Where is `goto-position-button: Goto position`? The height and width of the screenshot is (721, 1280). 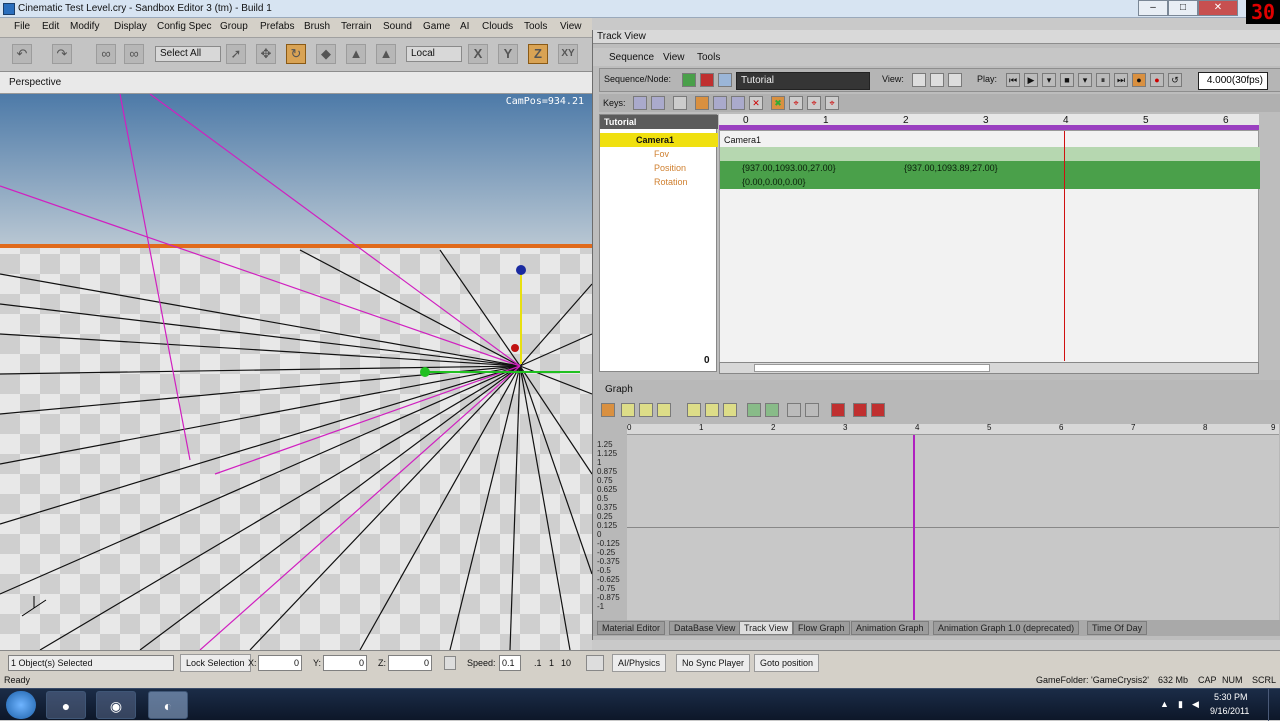 goto-position-button: Goto position is located at coordinates (787, 663).